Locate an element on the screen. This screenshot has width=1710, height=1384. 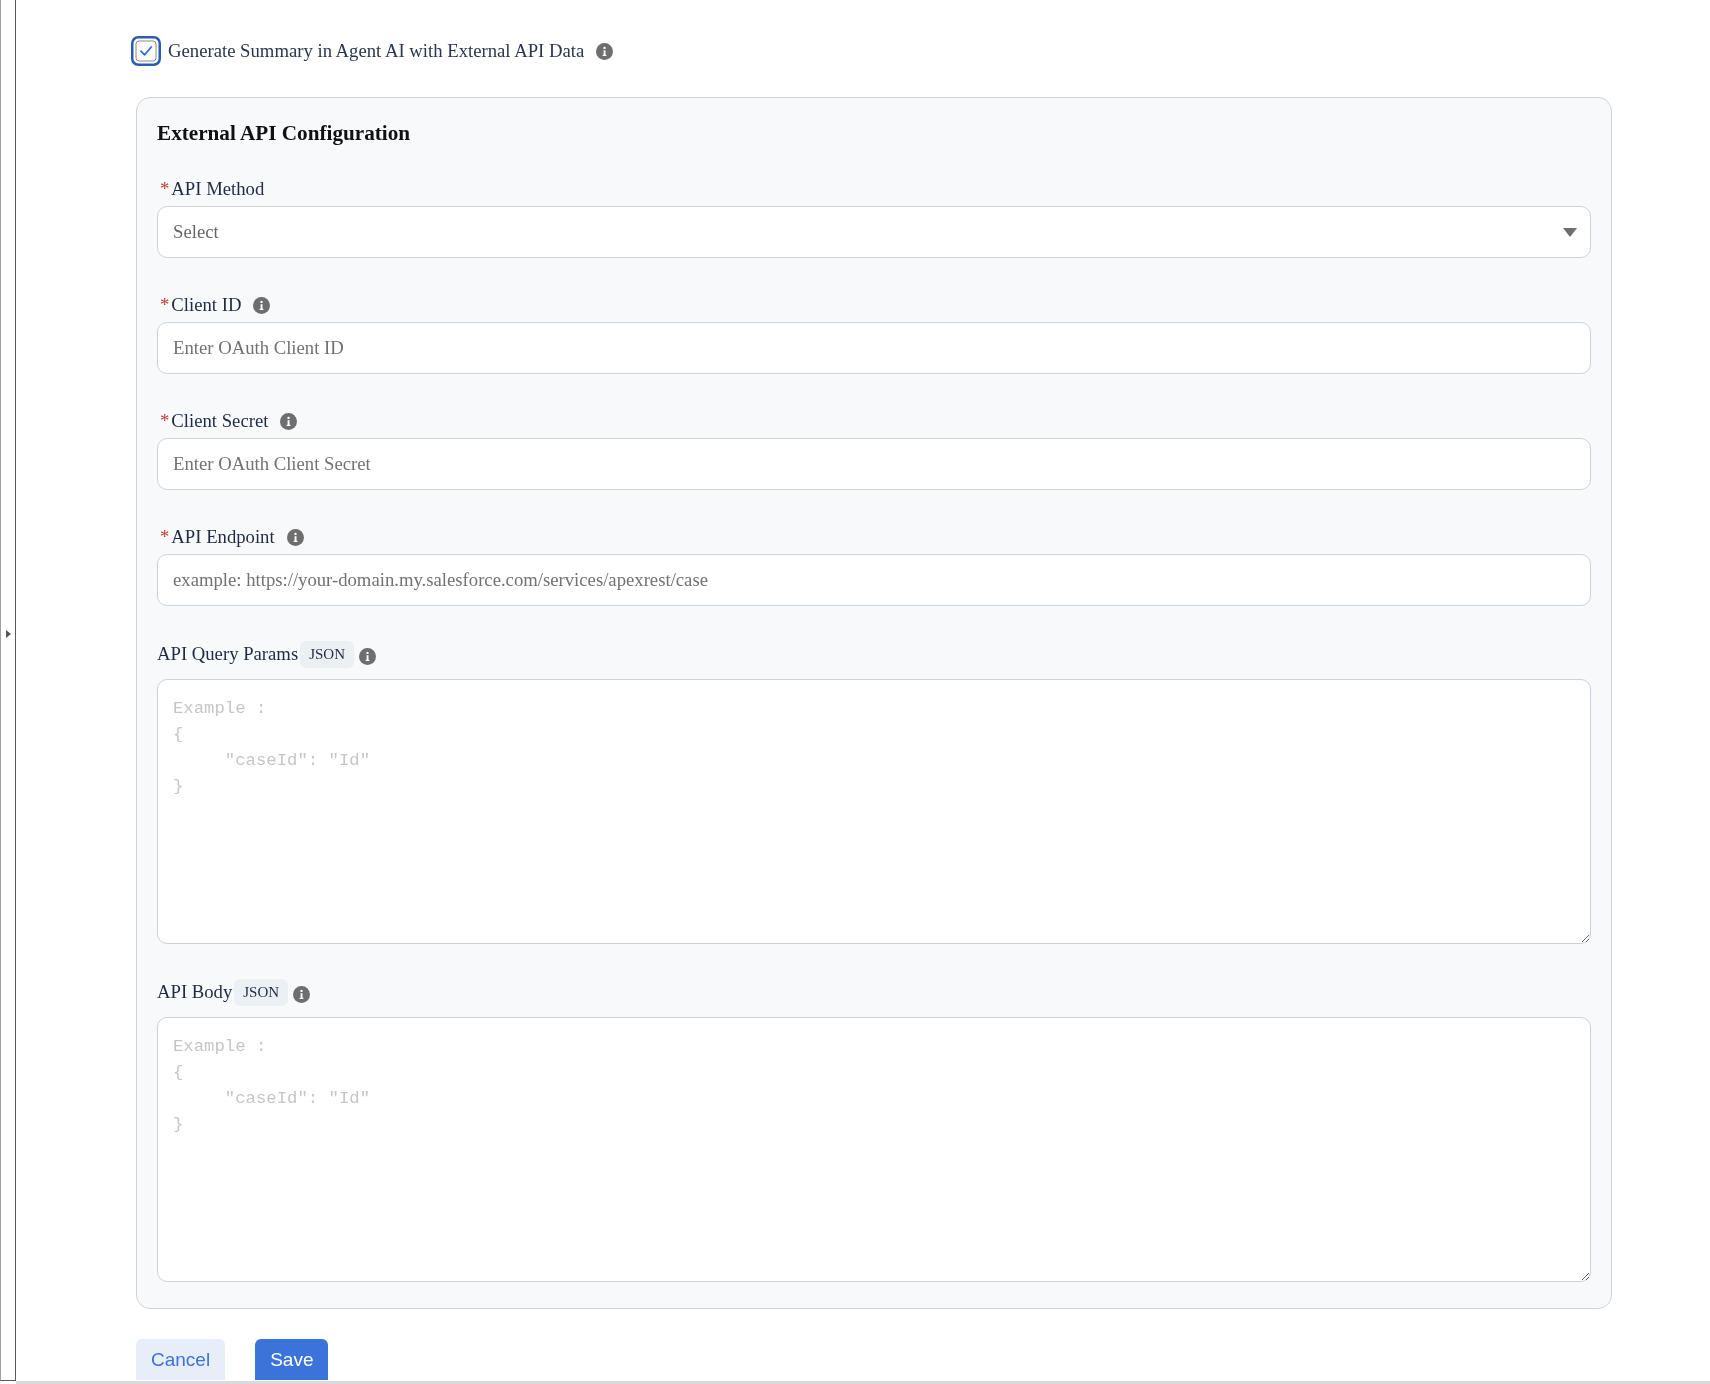
input-field: Enter OAuth Client ID is located at coordinates (874, 348).